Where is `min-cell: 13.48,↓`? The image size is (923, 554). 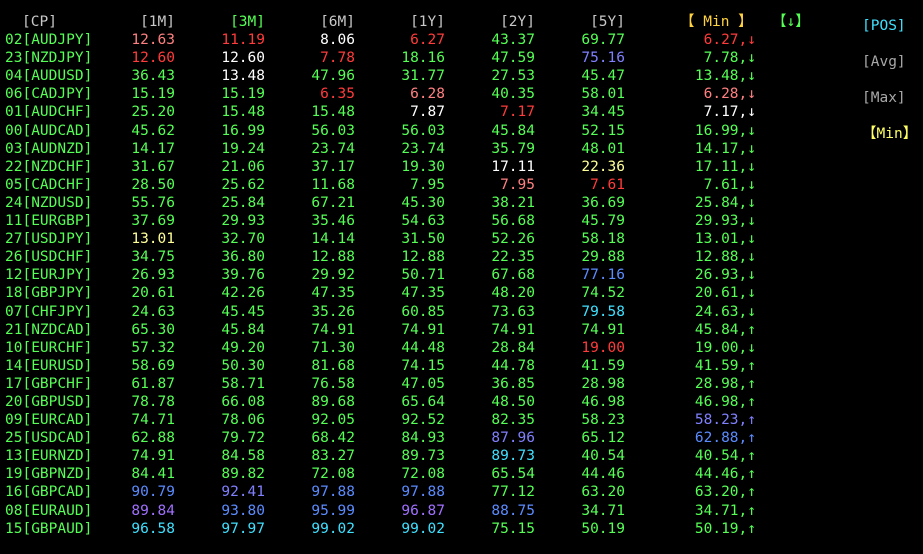 min-cell: 13.48,↓ is located at coordinates (708, 76).